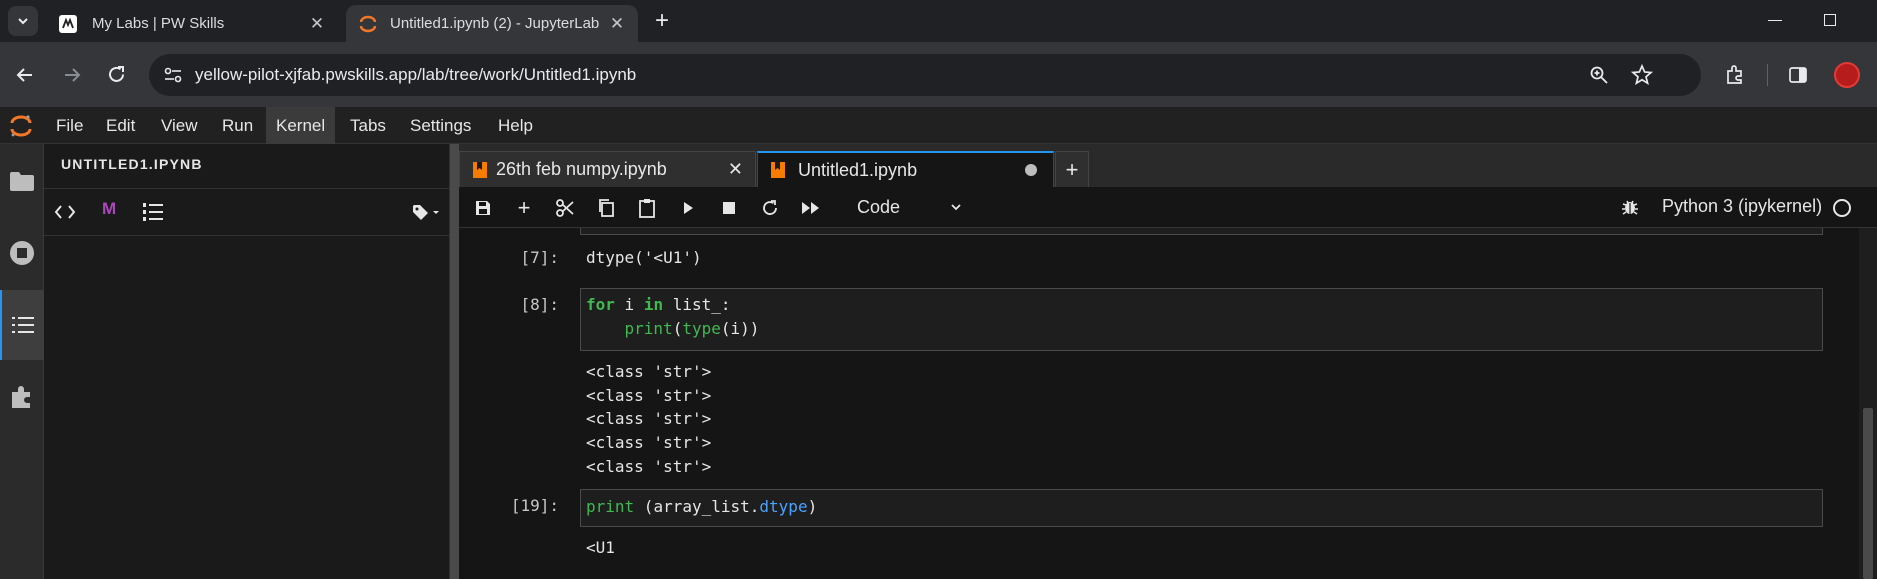  I want to click on forward-arrow-icon, so click(72, 75).